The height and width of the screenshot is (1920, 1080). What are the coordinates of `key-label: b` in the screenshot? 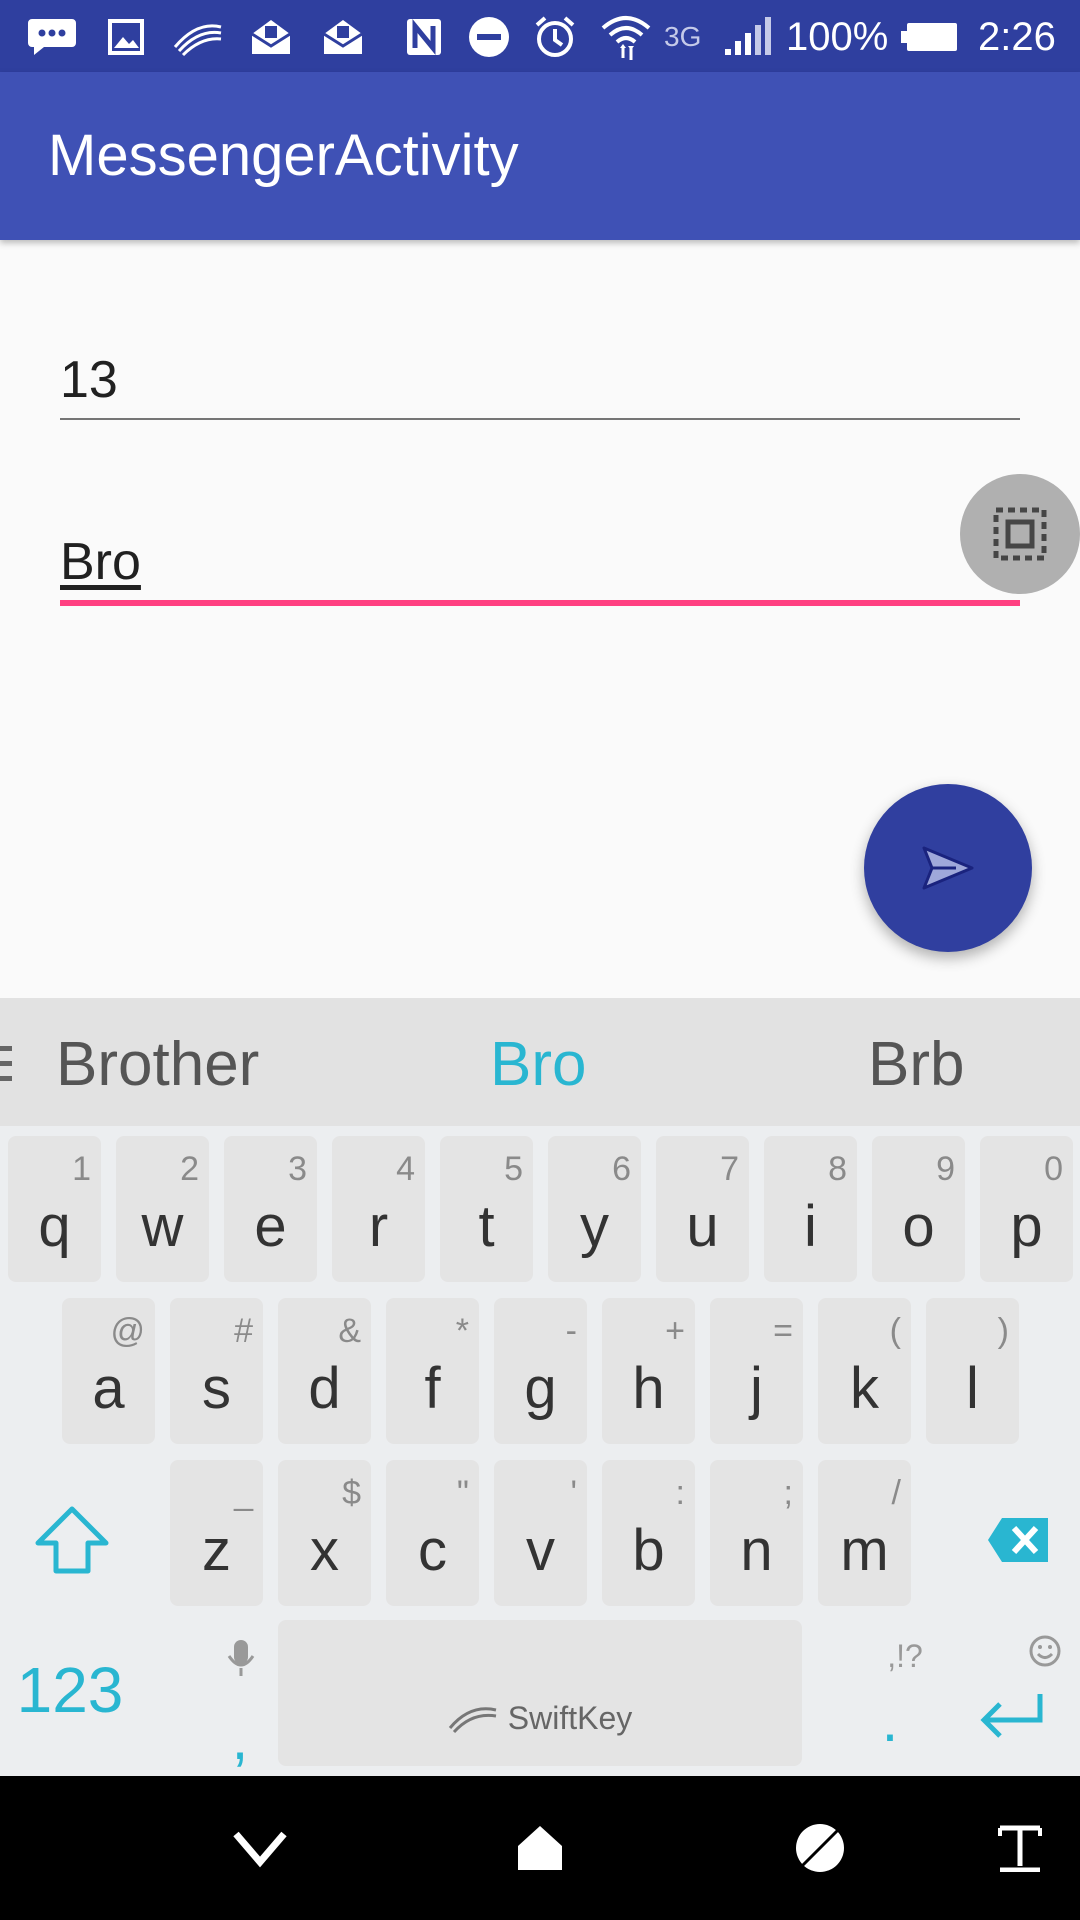 It's located at (648, 1550).